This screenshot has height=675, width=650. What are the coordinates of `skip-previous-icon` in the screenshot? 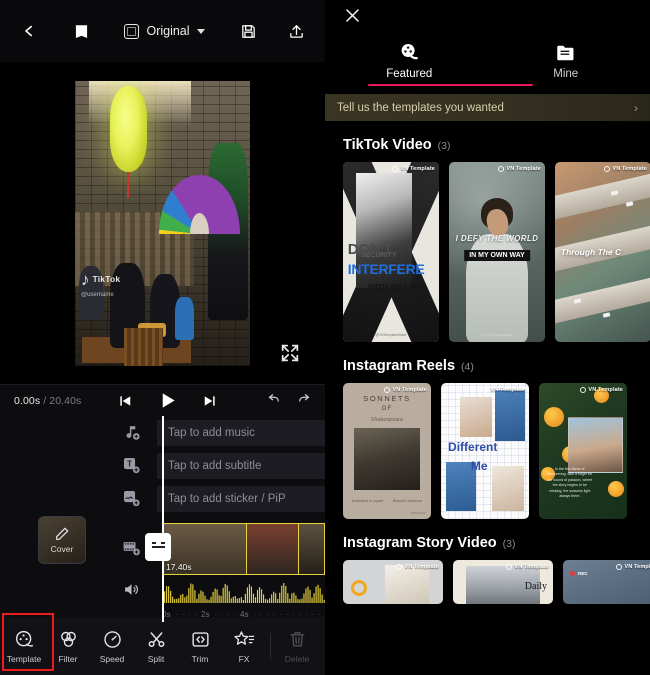 It's located at (125, 401).